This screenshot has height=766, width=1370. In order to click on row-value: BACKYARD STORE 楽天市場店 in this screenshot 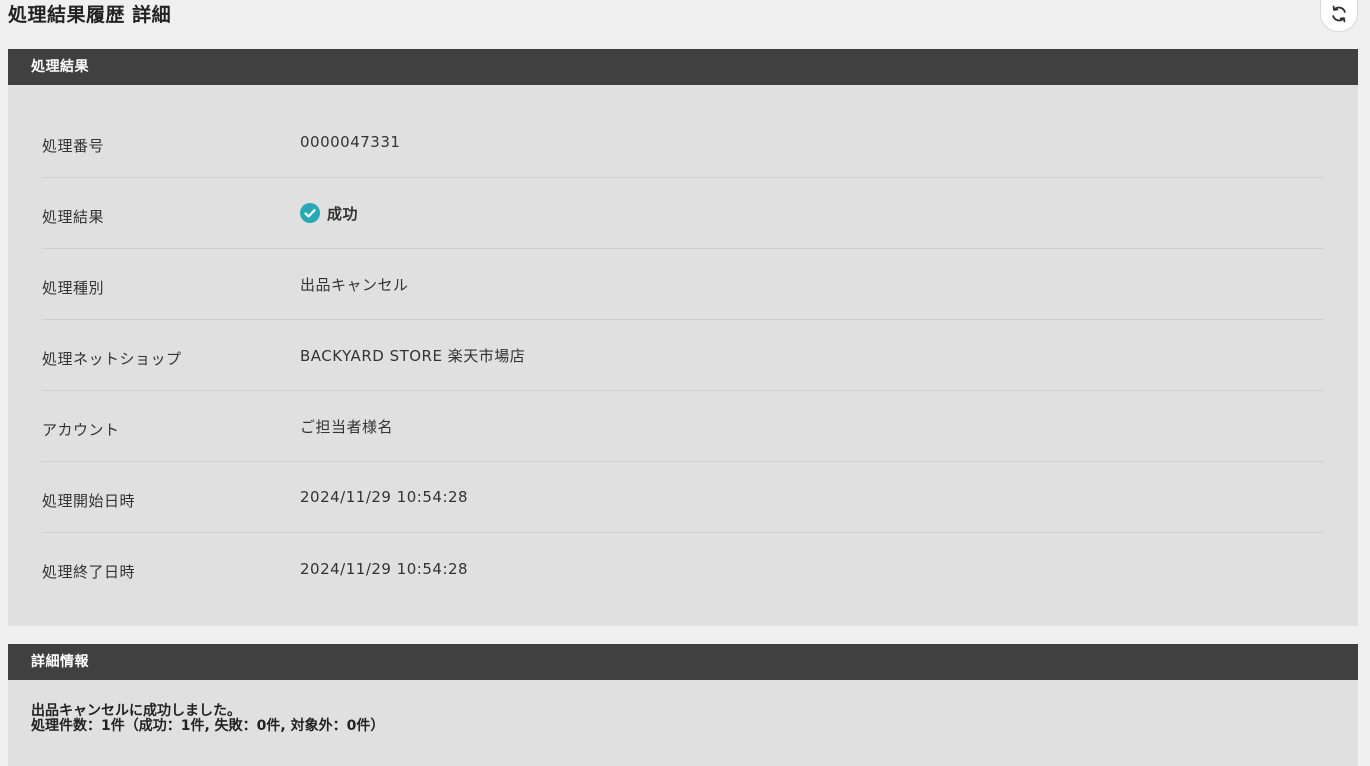, I will do `click(413, 355)`.